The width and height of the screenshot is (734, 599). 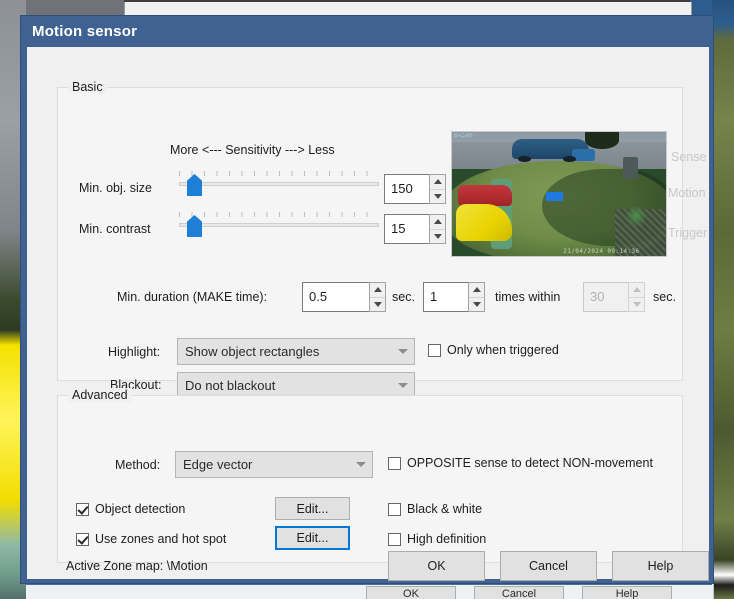 What do you see at coordinates (627, 592) in the screenshot?
I see `background-help-button: Help` at bounding box center [627, 592].